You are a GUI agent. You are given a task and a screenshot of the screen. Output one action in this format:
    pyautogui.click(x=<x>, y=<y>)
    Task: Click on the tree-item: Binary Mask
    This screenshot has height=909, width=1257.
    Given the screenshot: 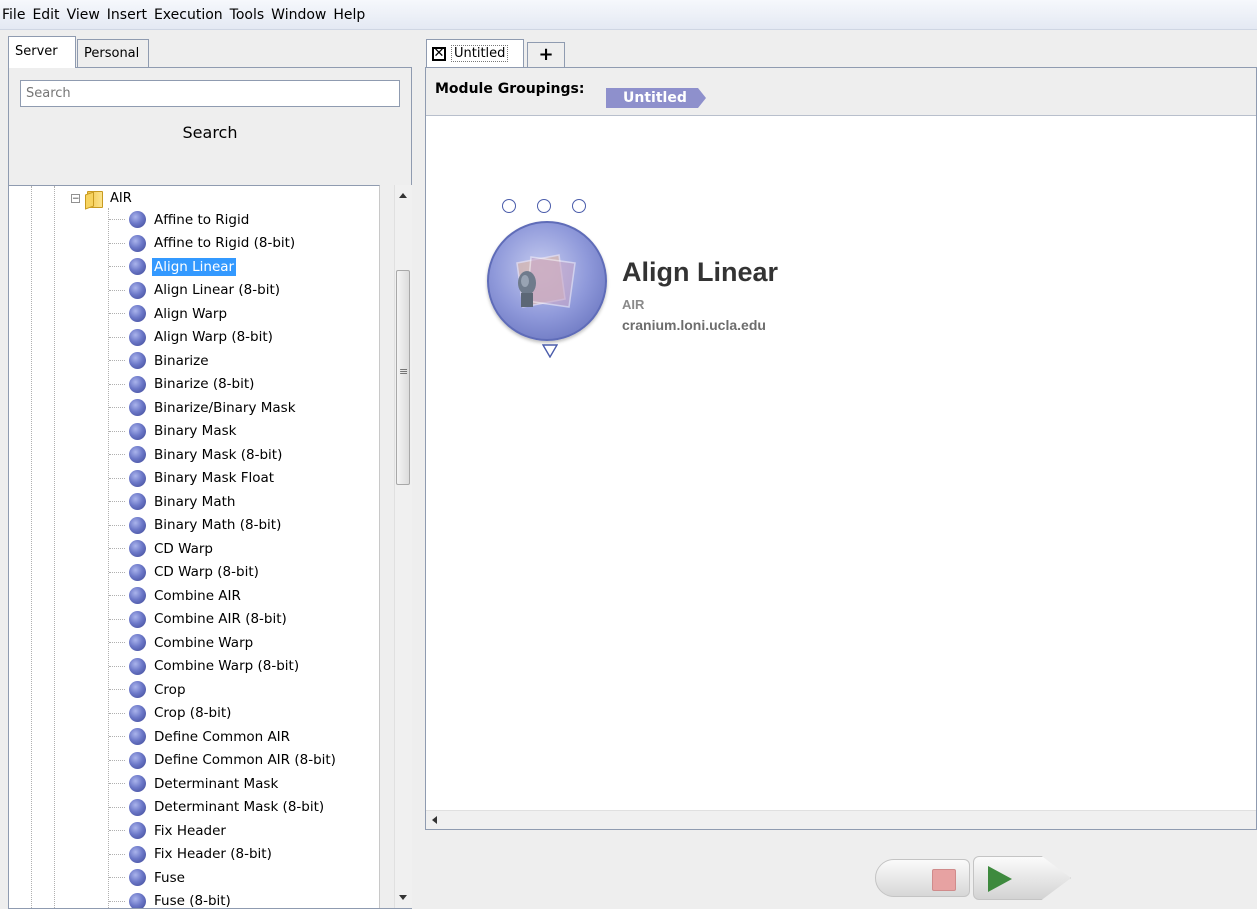 What is the action you would take?
    pyautogui.click(x=173, y=431)
    